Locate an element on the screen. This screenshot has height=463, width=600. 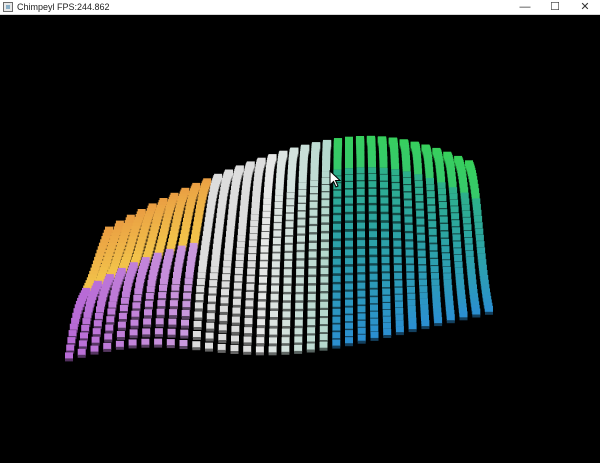
maximize-button: ☐ is located at coordinates (555, 7).